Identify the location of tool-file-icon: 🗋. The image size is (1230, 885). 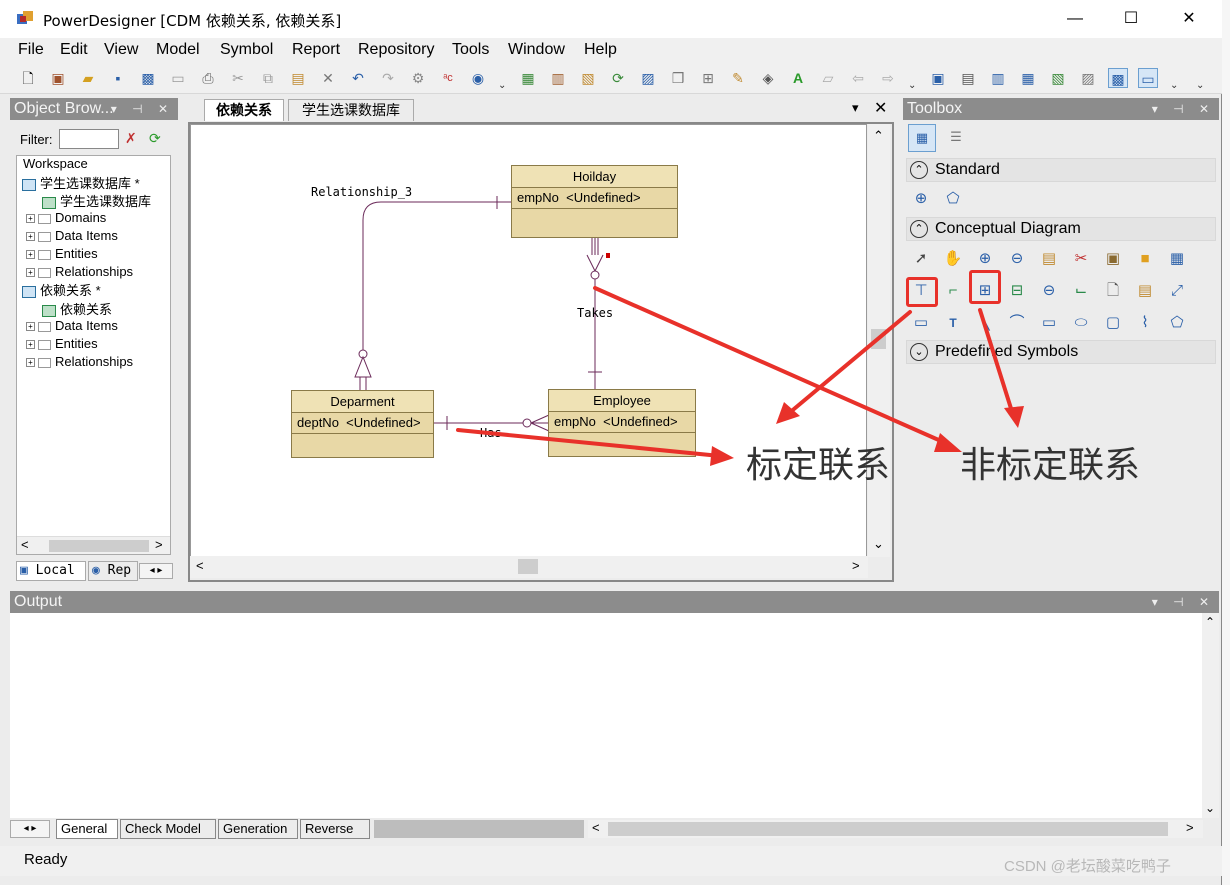
(1113, 291).